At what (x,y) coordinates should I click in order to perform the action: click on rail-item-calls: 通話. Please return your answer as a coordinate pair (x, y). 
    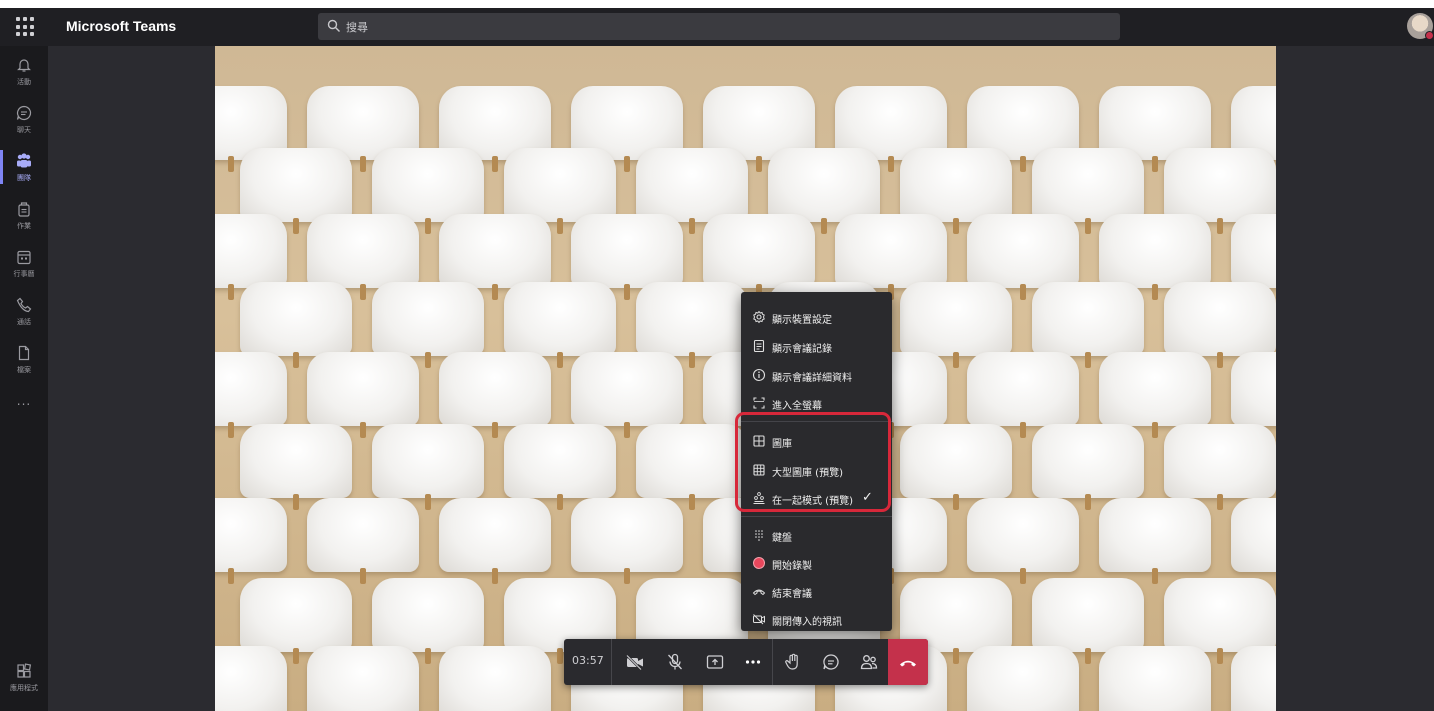
    Looking at the image, I should click on (24, 314).